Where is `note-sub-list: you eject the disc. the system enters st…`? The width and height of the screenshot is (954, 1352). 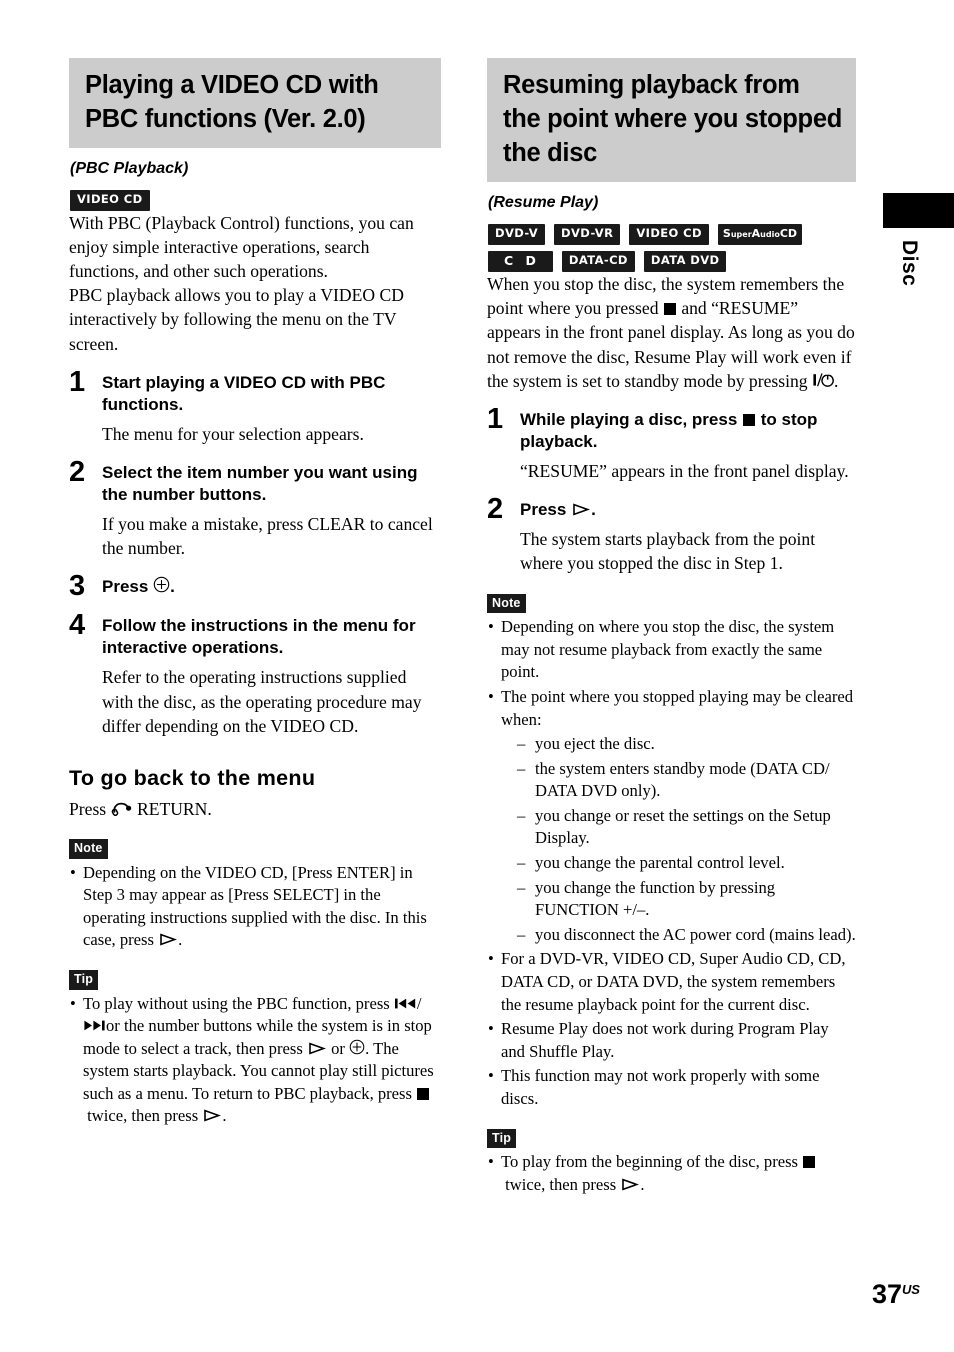
note-sub-list: you eject the disc. the system enters st… is located at coordinates (678, 839).